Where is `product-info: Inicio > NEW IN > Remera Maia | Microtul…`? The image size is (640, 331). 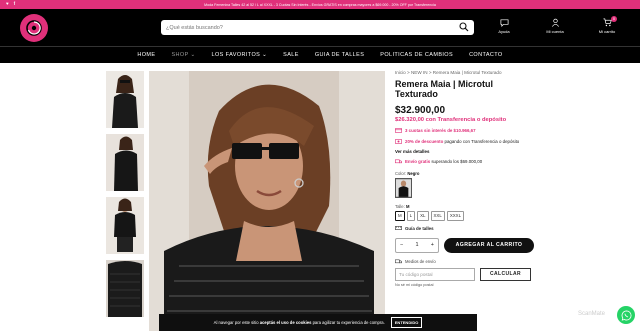
product-info: Inicio > NEW IN > Remera Maia | Microtul… is located at coordinates (465, 178).